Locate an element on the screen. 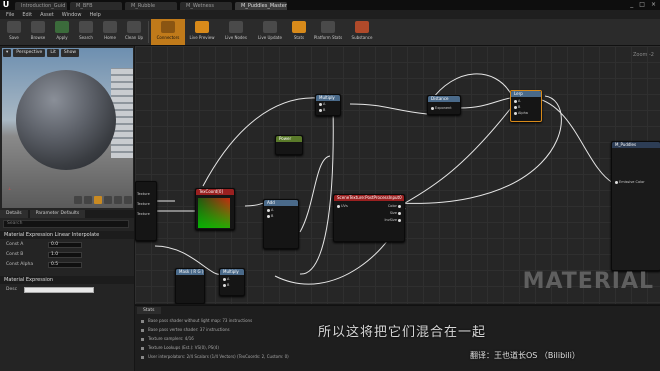 This screenshot has width=660, height=371. cube-preview-icon is located at coordinates (108, 200).